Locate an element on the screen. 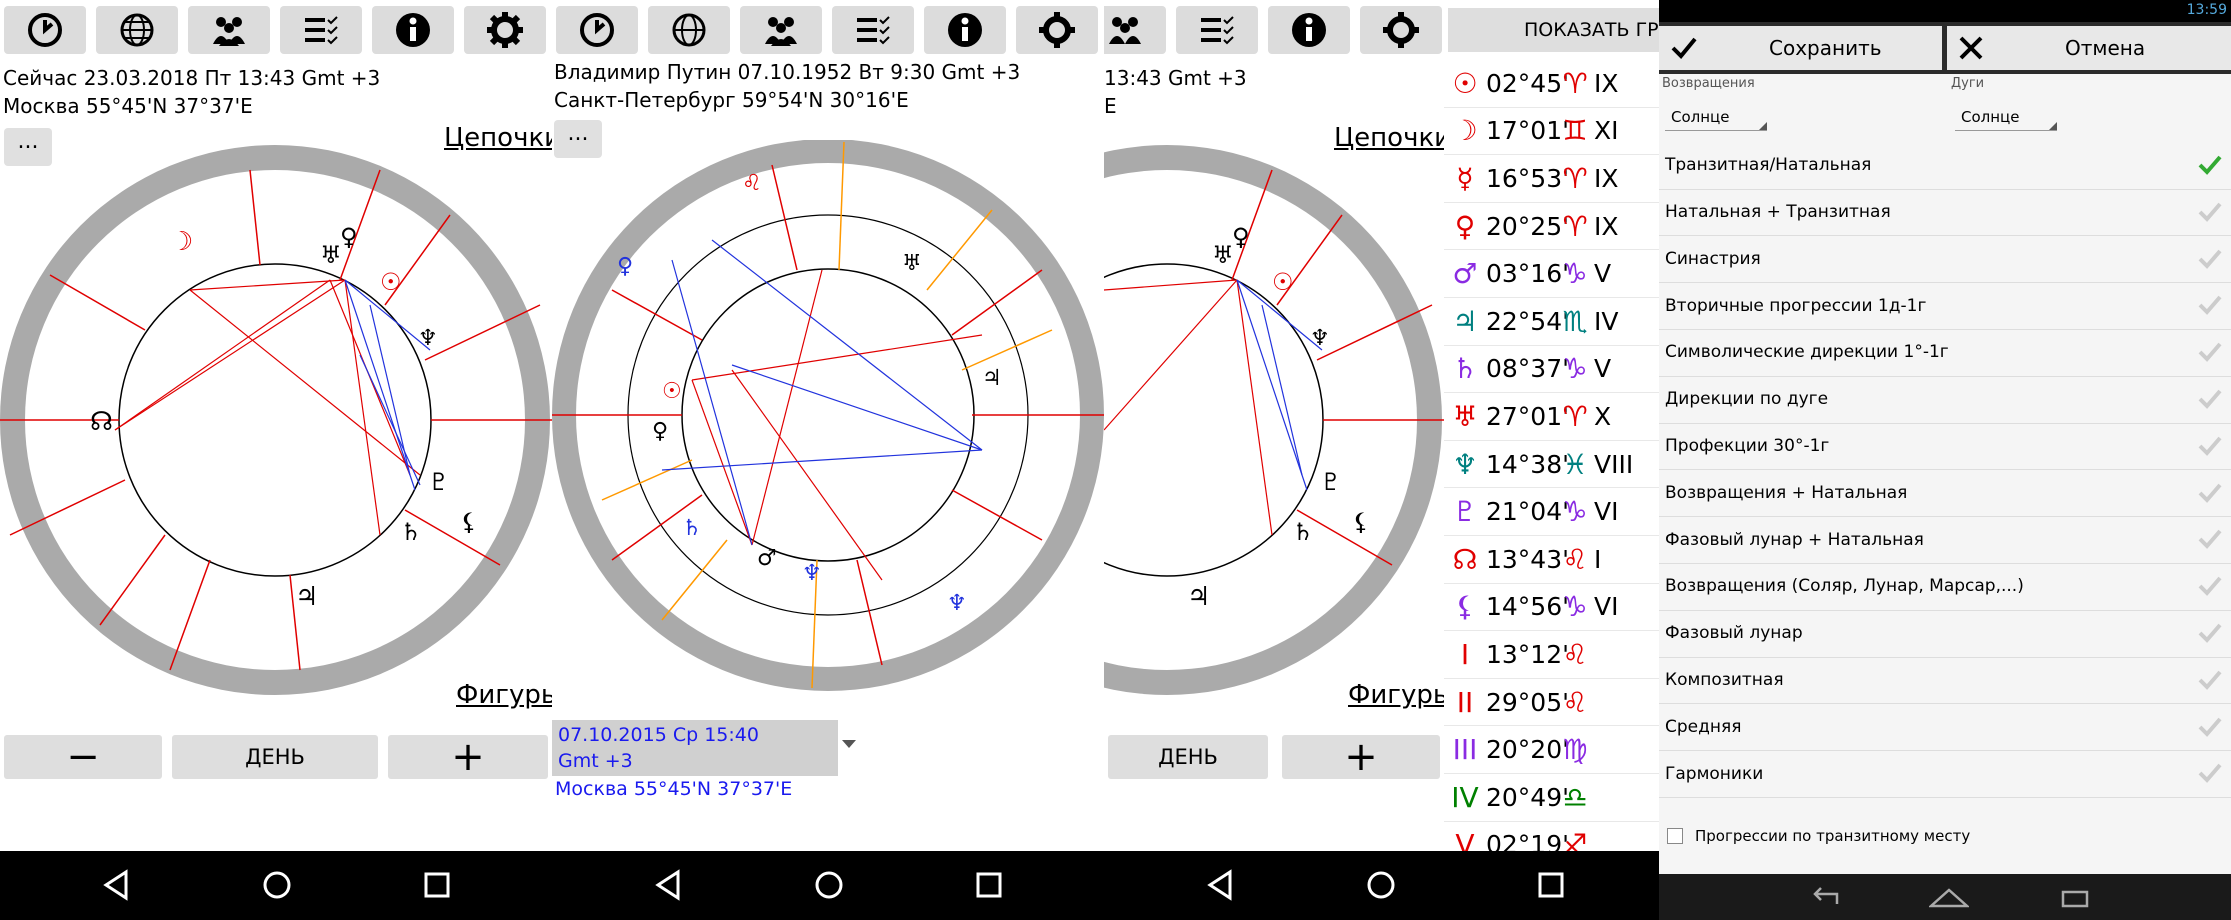  chart-type-option: Символические дирекции 1°-1г is located at coordinates (1945, 353).